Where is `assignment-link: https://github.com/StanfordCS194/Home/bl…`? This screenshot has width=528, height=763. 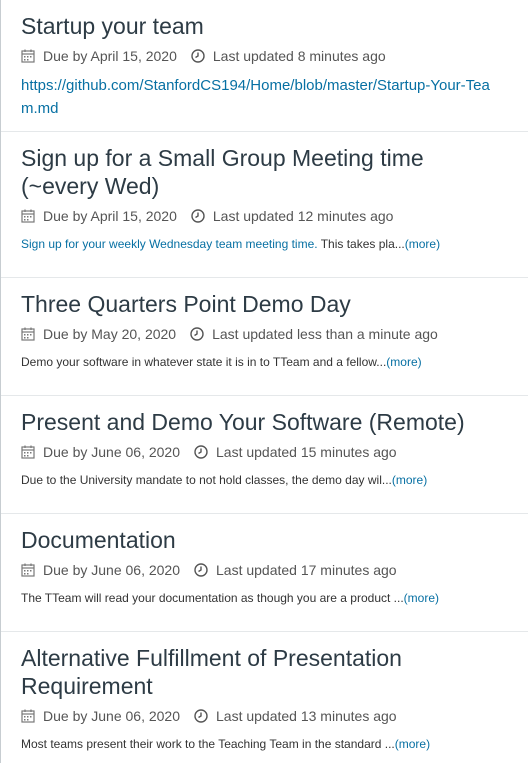
assignment-link: https://github.com/StanfordCS194/Home/bl… is located at coordinates (261, 97).